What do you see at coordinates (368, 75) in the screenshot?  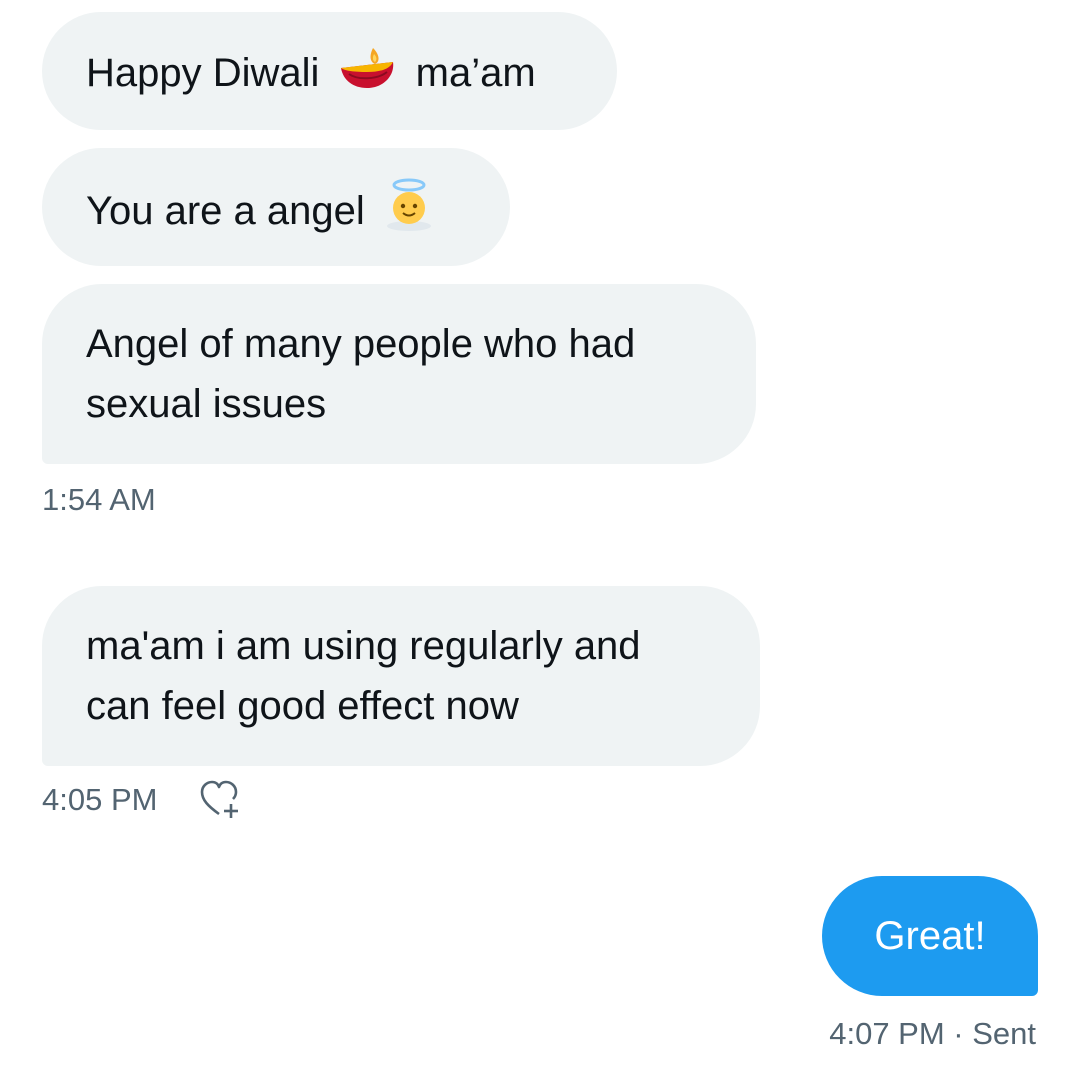 I see `diya-lamp-icon` at bounding box center [368, 75].